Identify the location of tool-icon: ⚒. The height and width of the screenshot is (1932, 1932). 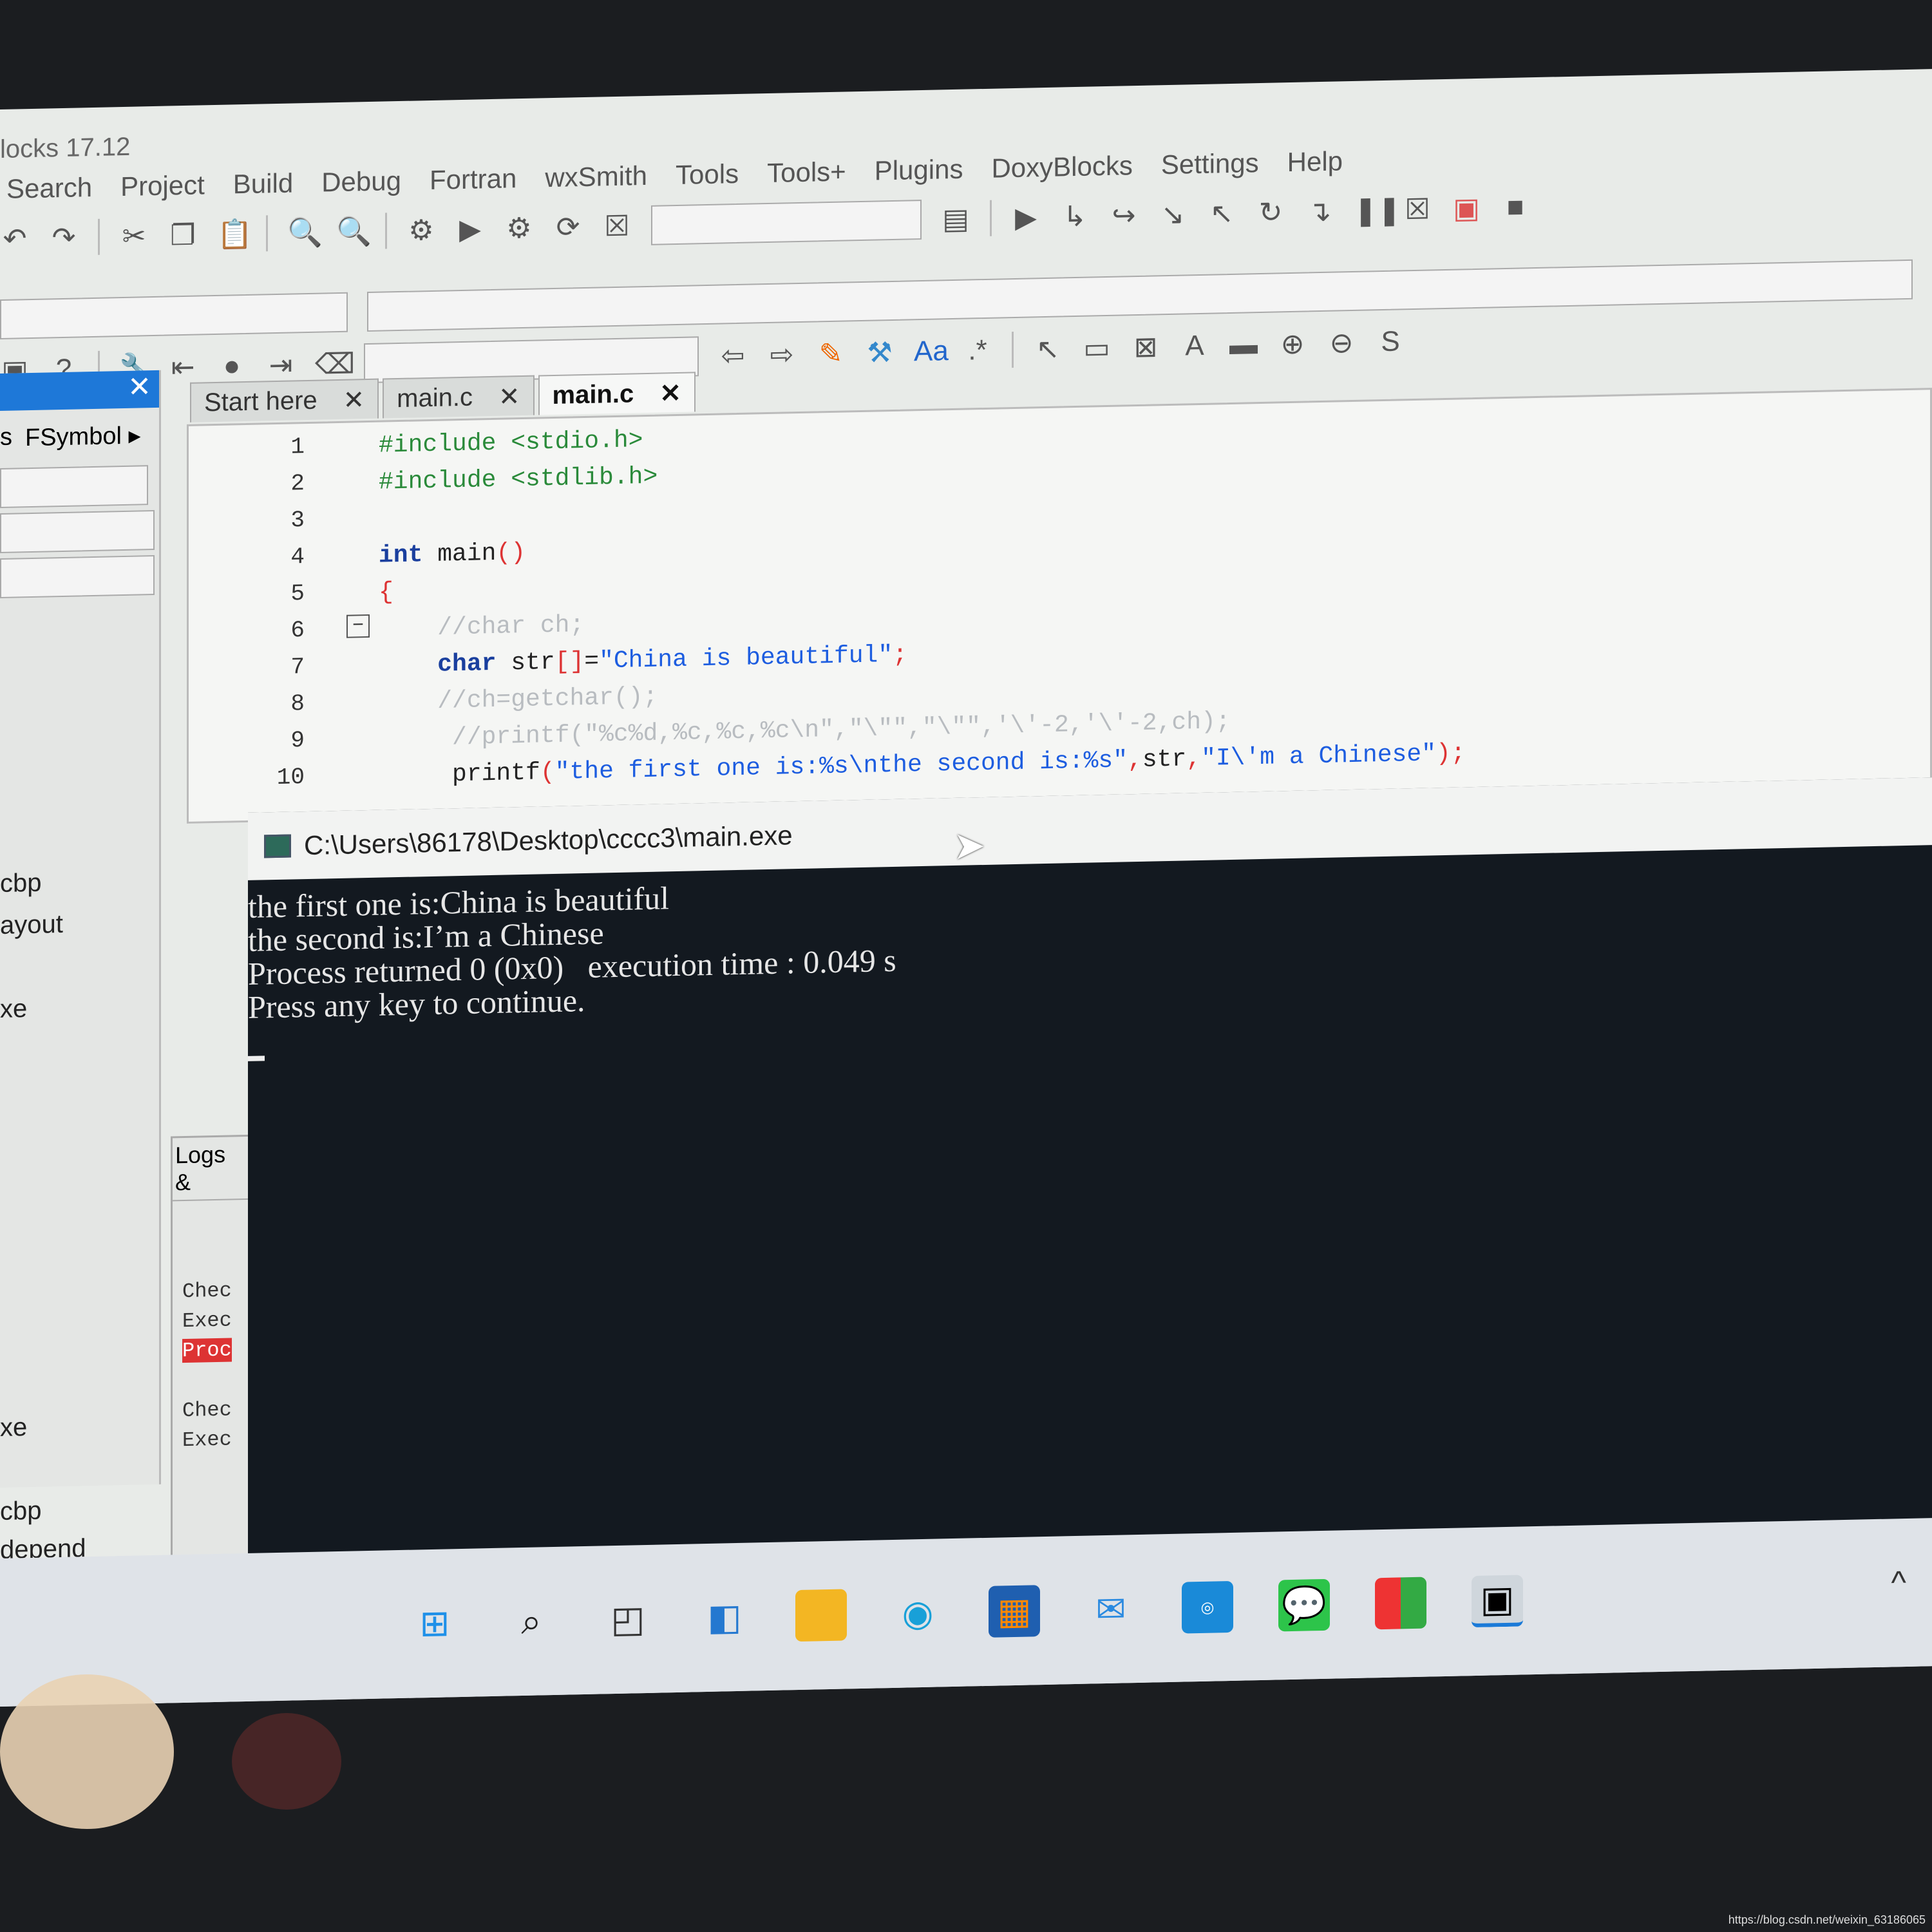
(880, 352).